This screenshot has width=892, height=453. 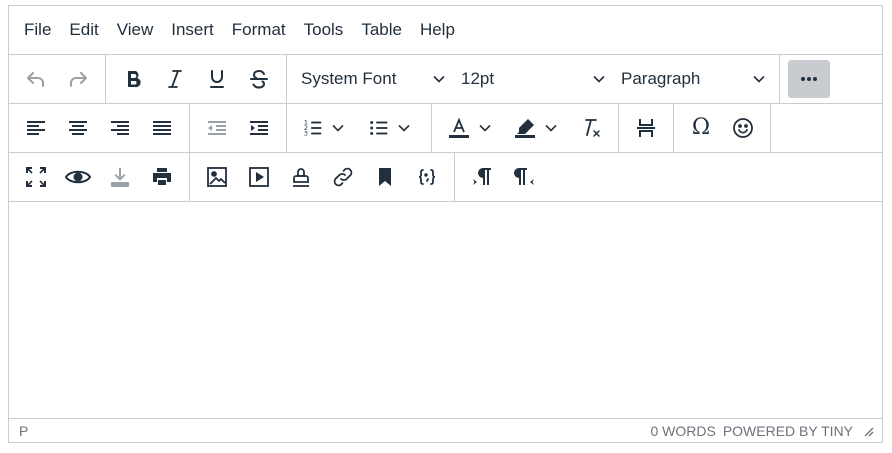 I want to click on strikethrough-button, so click(x=259, y=79).